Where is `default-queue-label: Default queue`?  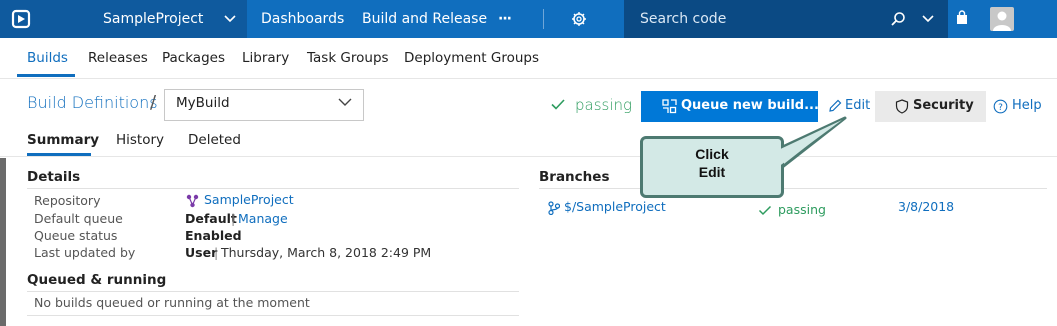
default-queue-label: Default queue is located at coordinates (78, 218).